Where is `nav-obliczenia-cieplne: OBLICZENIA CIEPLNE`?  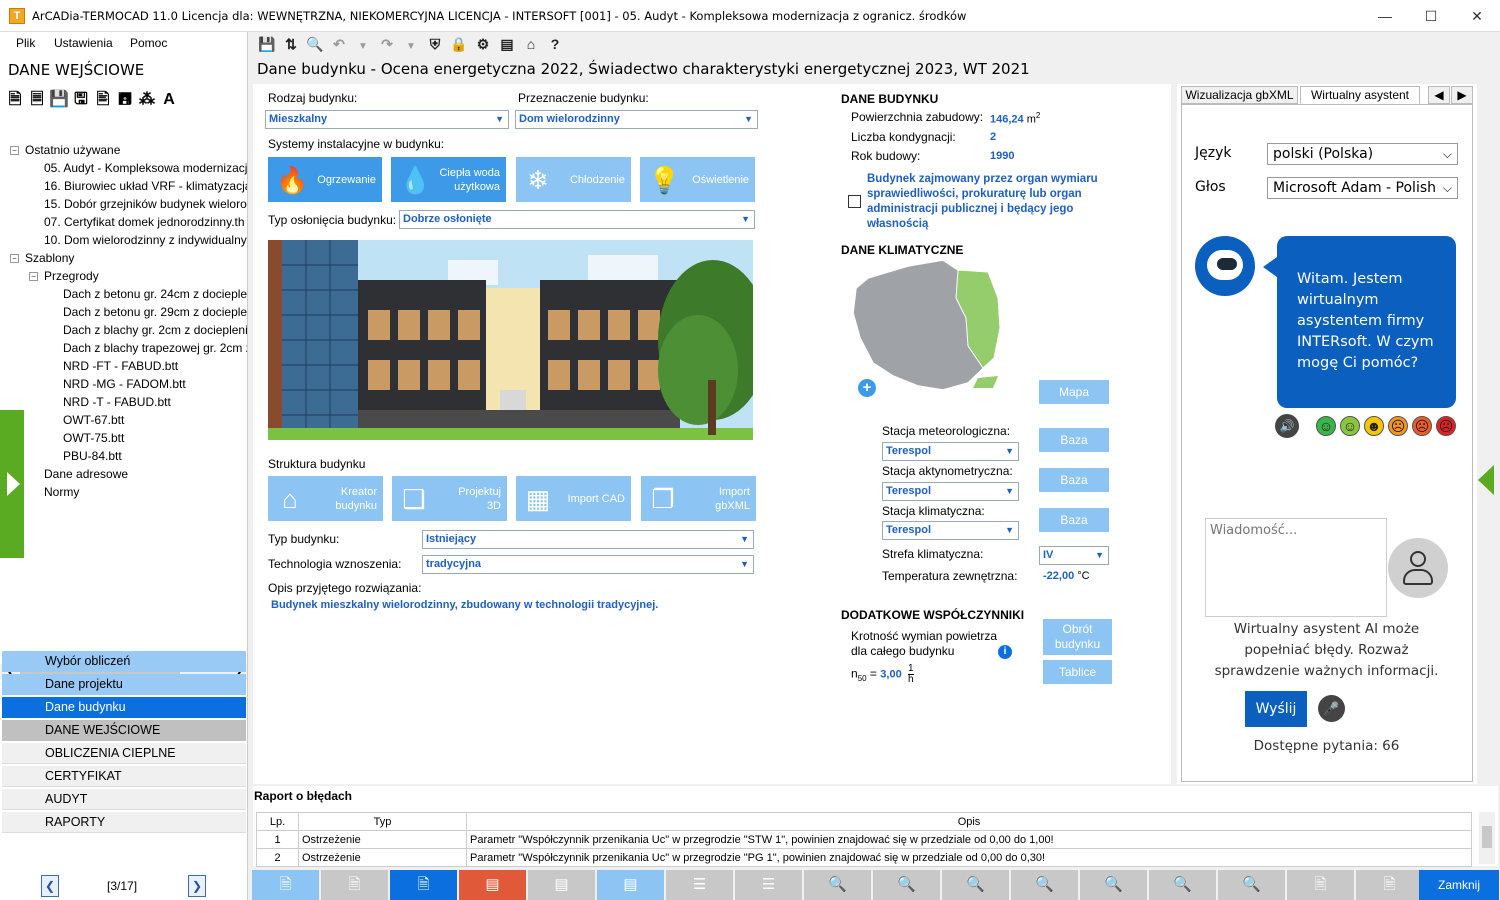 nav-obliczenia-cieplne: OBLICZENIA CIEPLNE is located at coordinates (124, 753).